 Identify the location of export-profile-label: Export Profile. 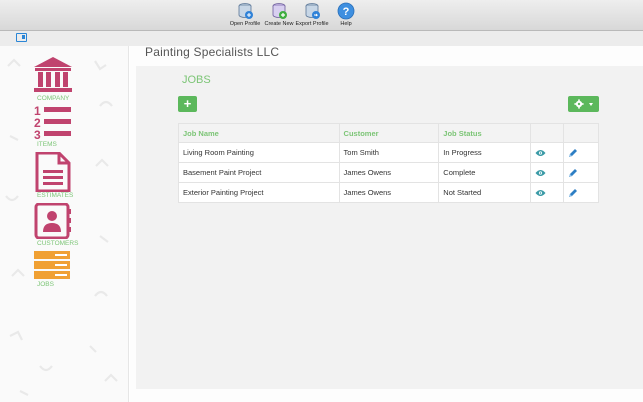
(312, 24).